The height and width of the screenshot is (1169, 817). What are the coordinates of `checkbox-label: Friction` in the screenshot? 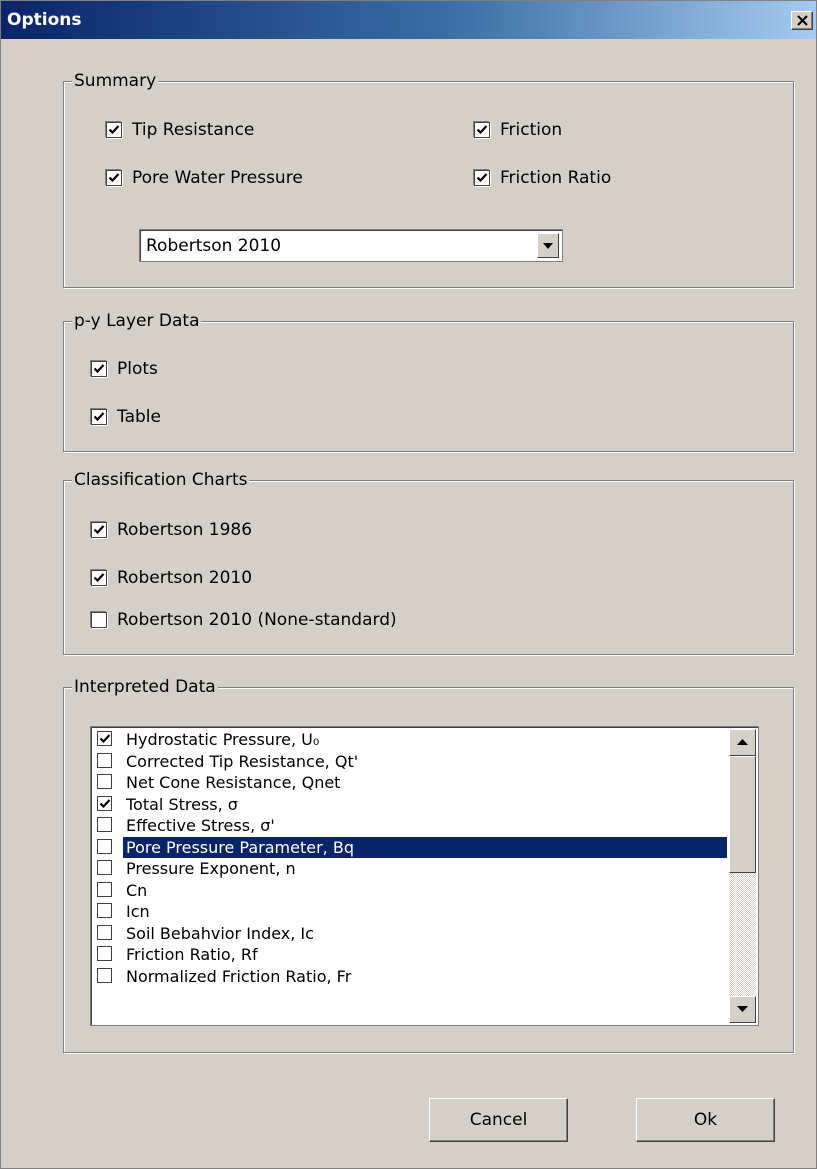 It's located at (531, 130).